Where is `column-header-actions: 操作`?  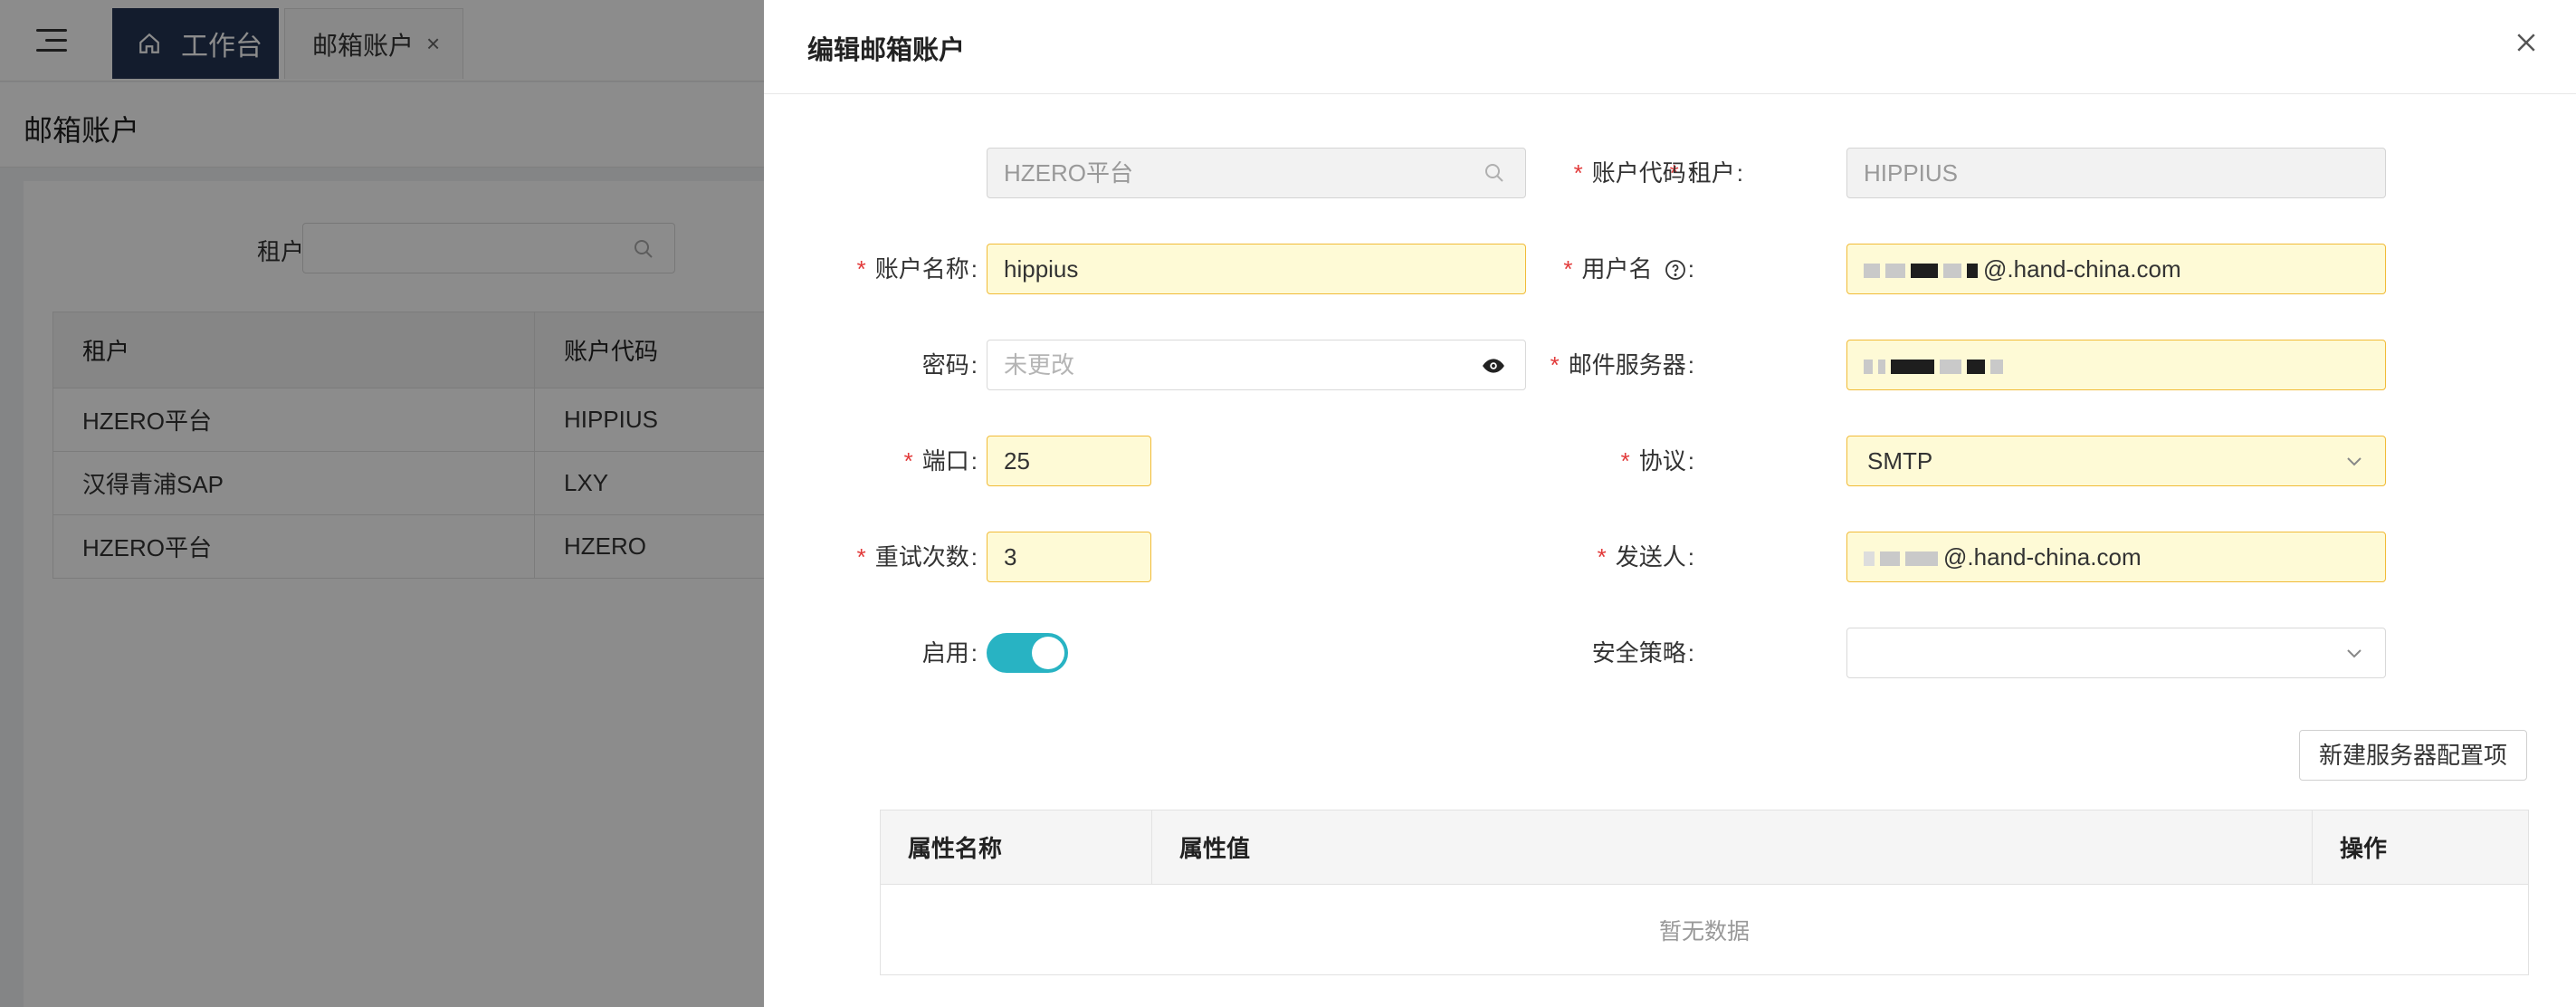
column-header-actions: 操作 is located at coordinates (2420, 848).